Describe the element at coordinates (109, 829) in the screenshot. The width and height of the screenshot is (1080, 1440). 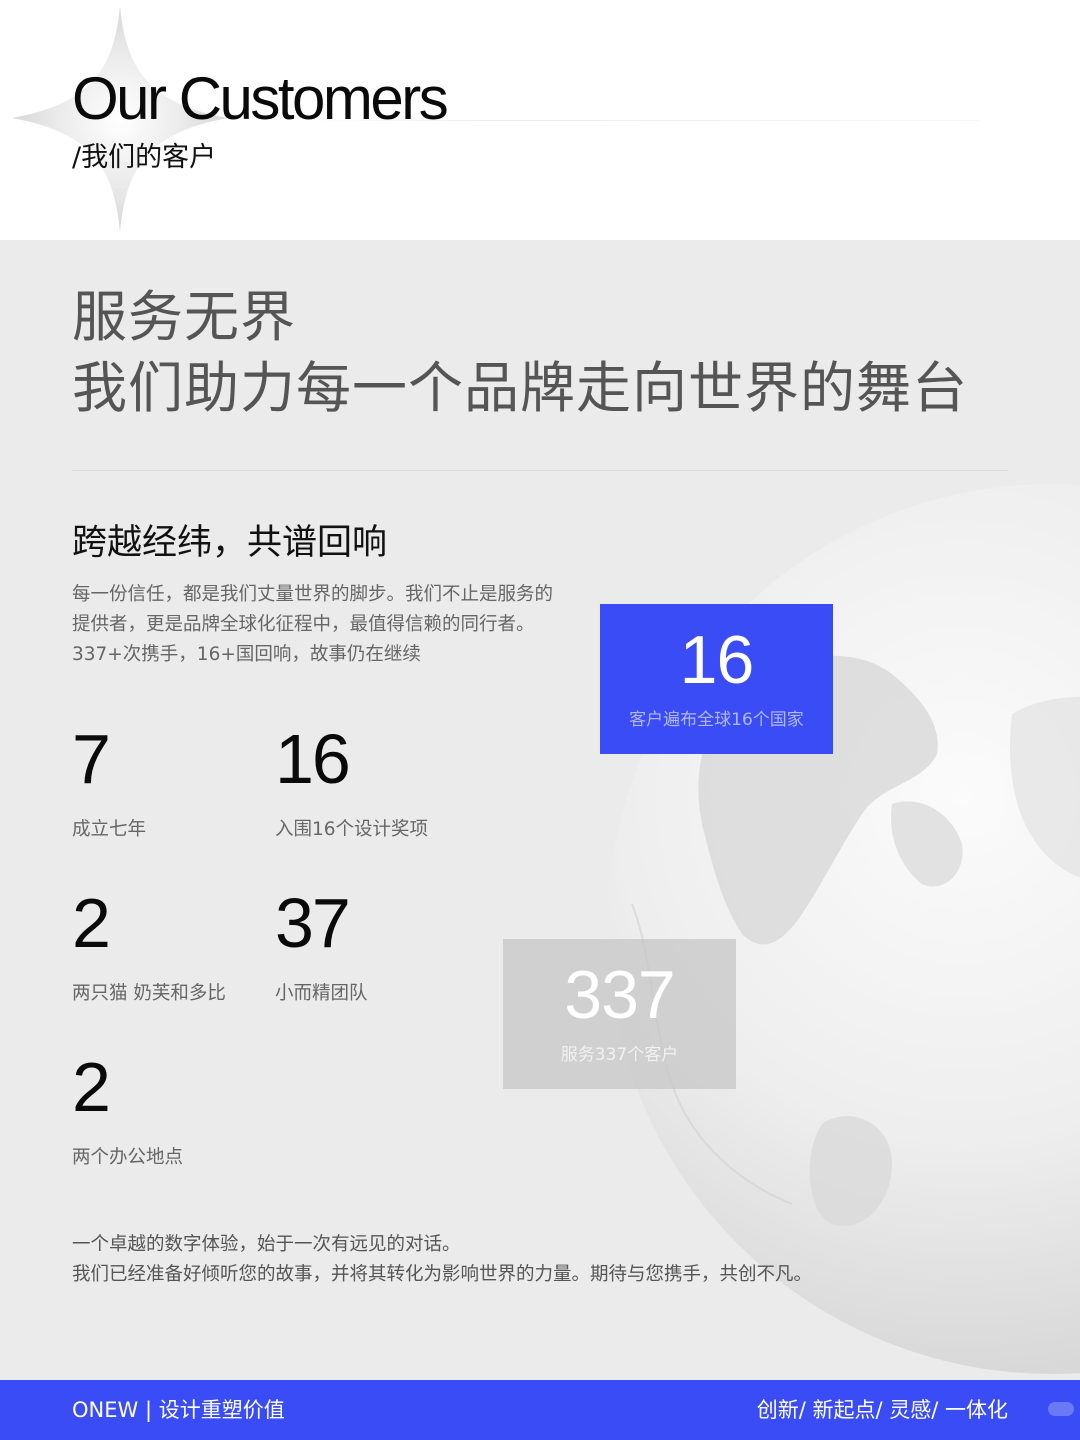
I see `stat-label: 成立七年` at that location.